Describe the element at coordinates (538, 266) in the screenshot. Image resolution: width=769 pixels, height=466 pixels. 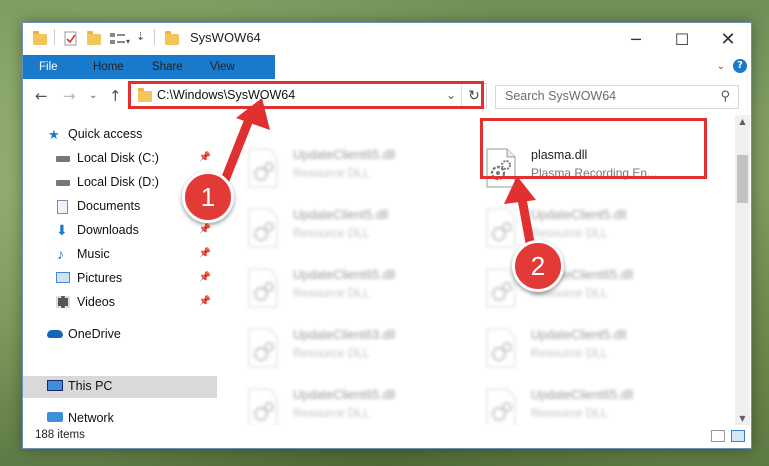
I see `step-badge-2: 2` at that location.